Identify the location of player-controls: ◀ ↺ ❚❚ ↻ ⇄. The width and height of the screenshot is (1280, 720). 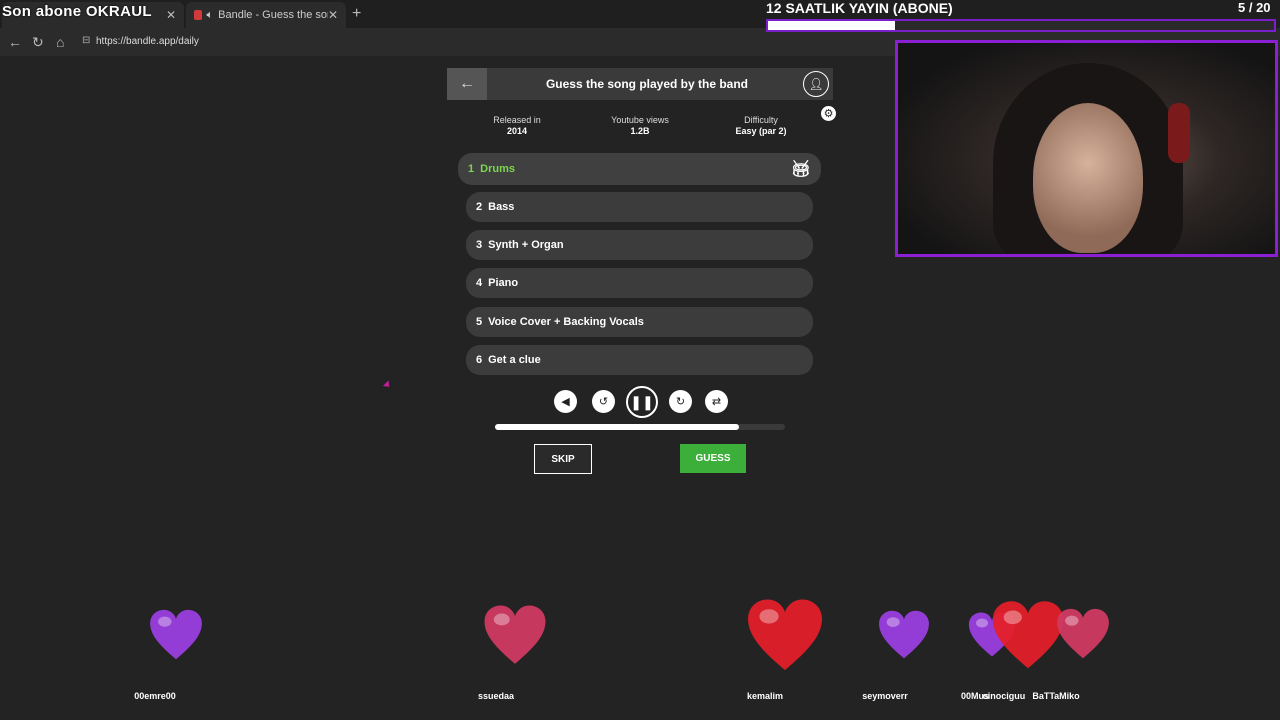
(643, 402).